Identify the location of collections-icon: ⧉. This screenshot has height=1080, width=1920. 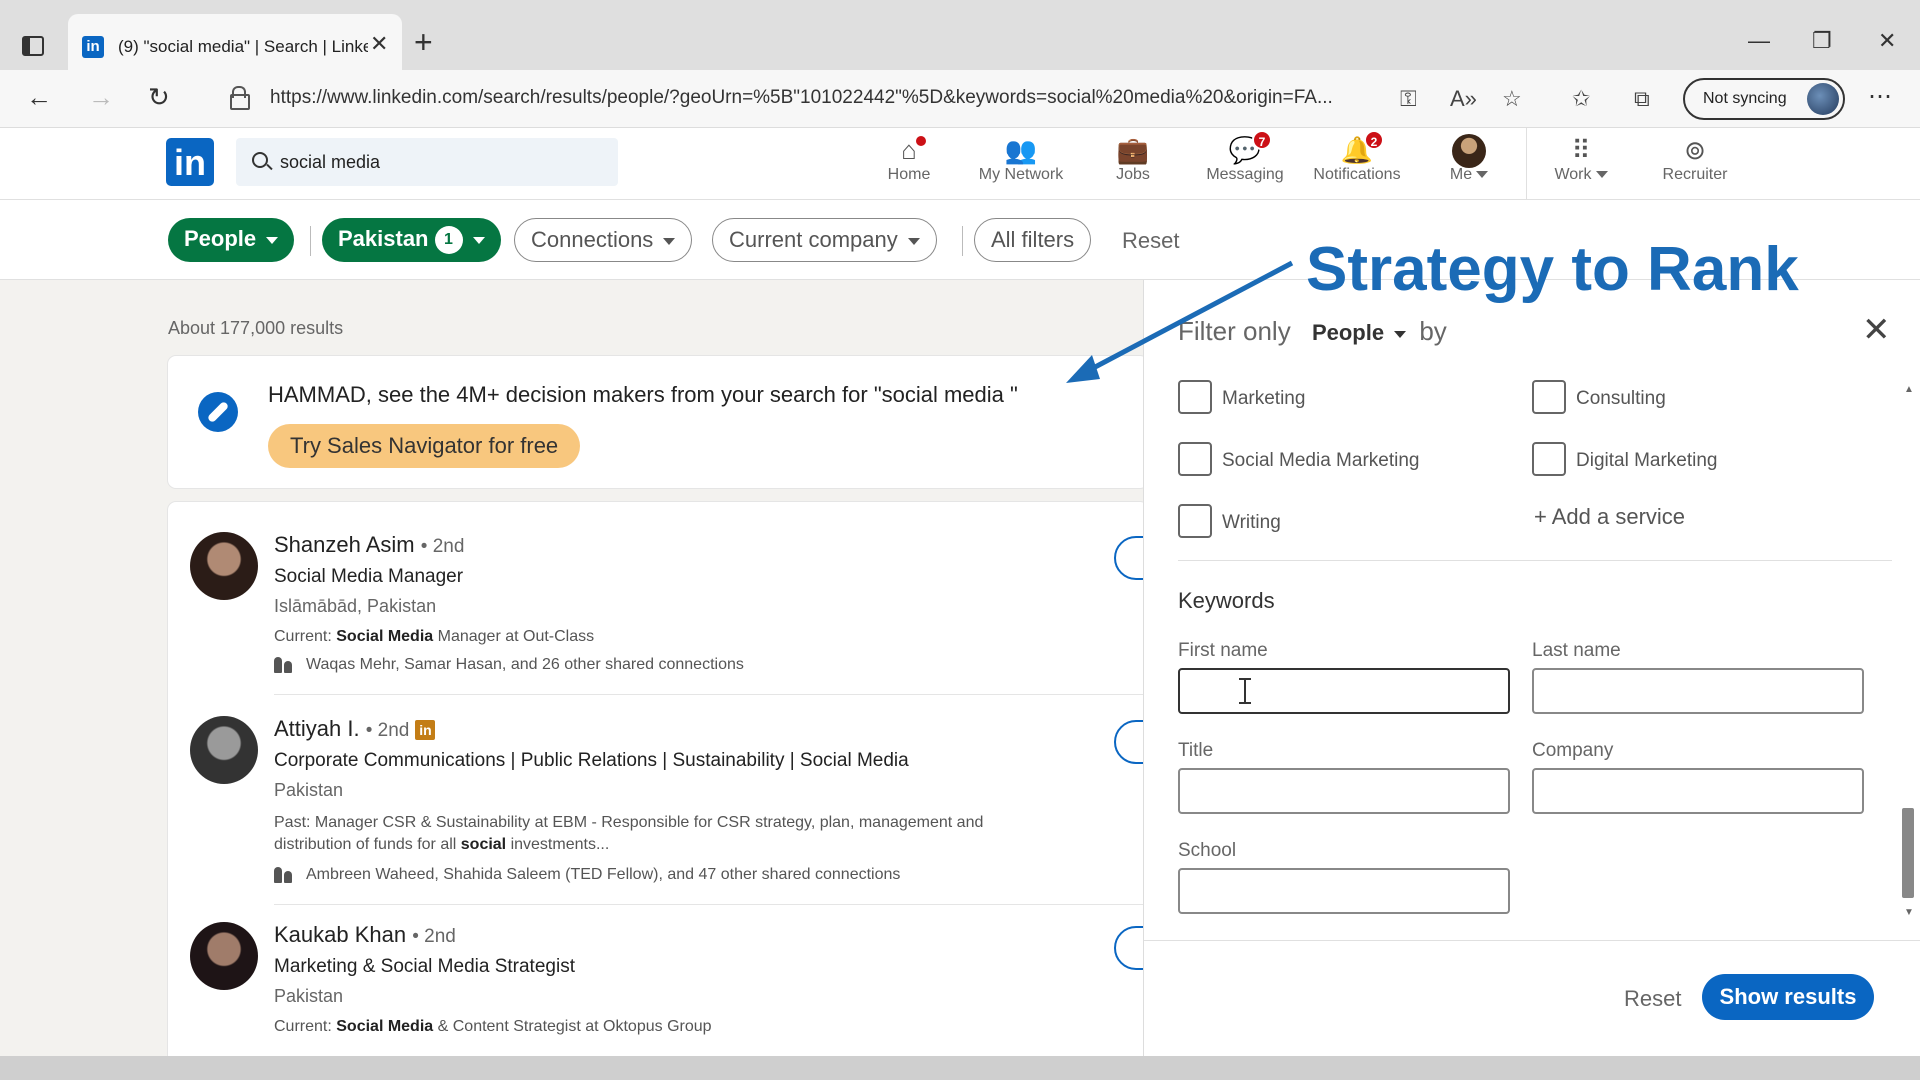
(1642, 99).